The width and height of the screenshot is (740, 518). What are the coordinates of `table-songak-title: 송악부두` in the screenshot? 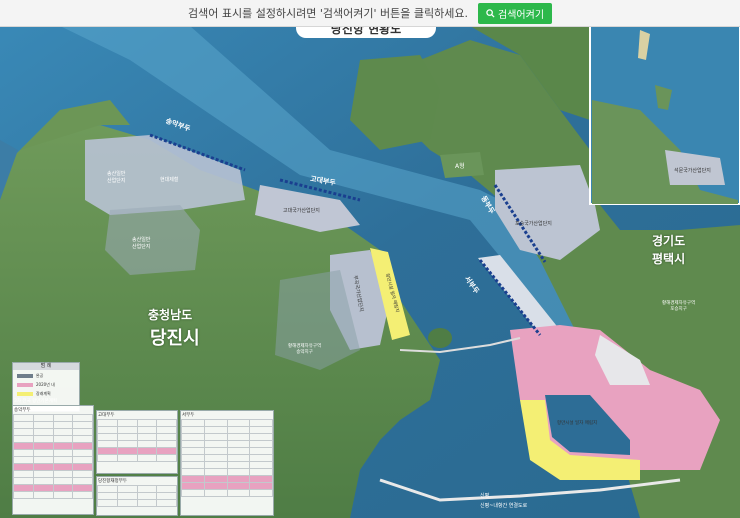 It's located at (22, 410).